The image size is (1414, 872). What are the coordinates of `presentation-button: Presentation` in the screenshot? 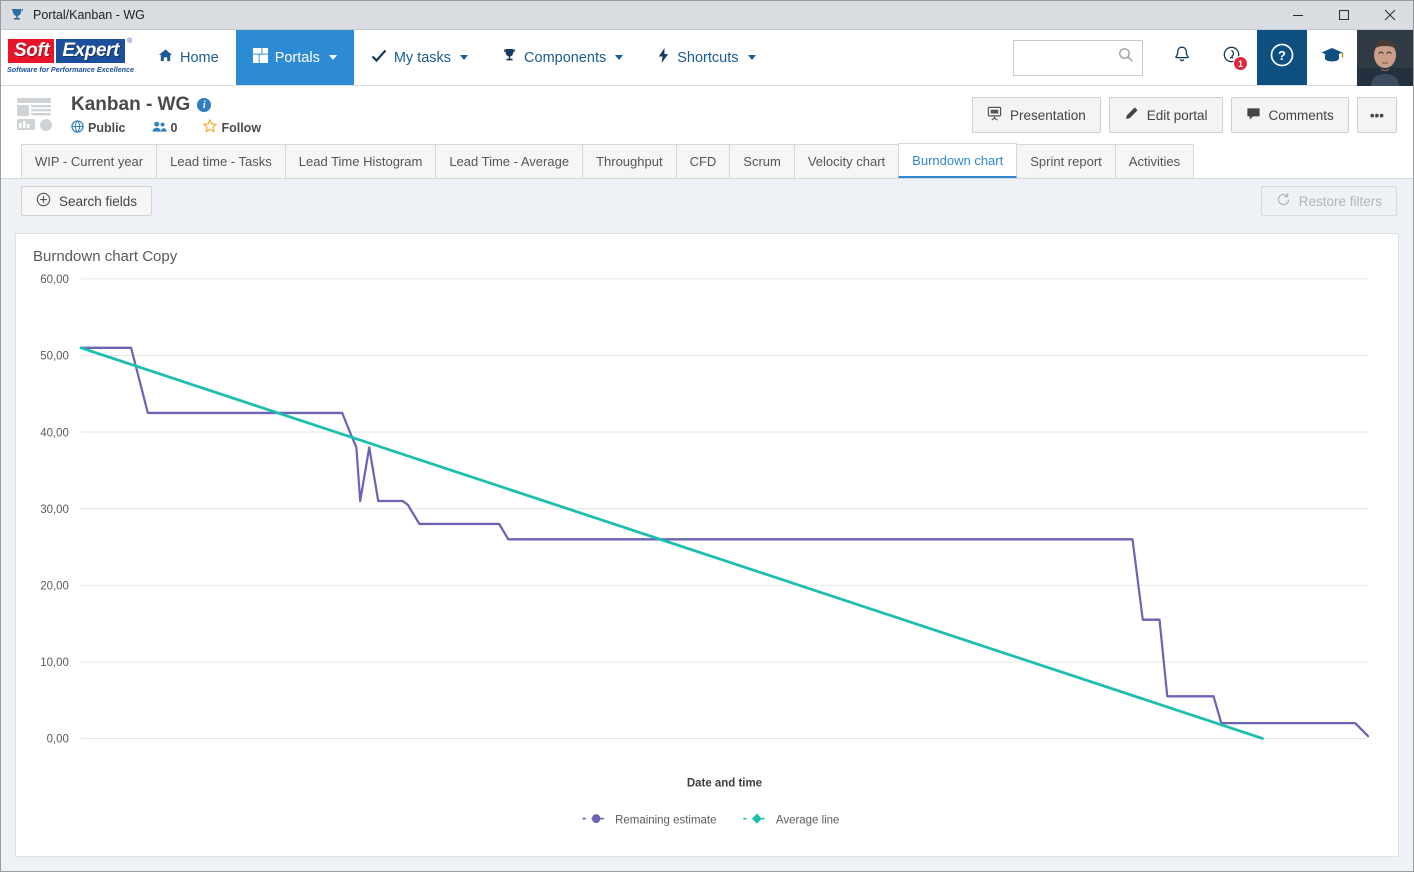 It's located at (1036, 115).